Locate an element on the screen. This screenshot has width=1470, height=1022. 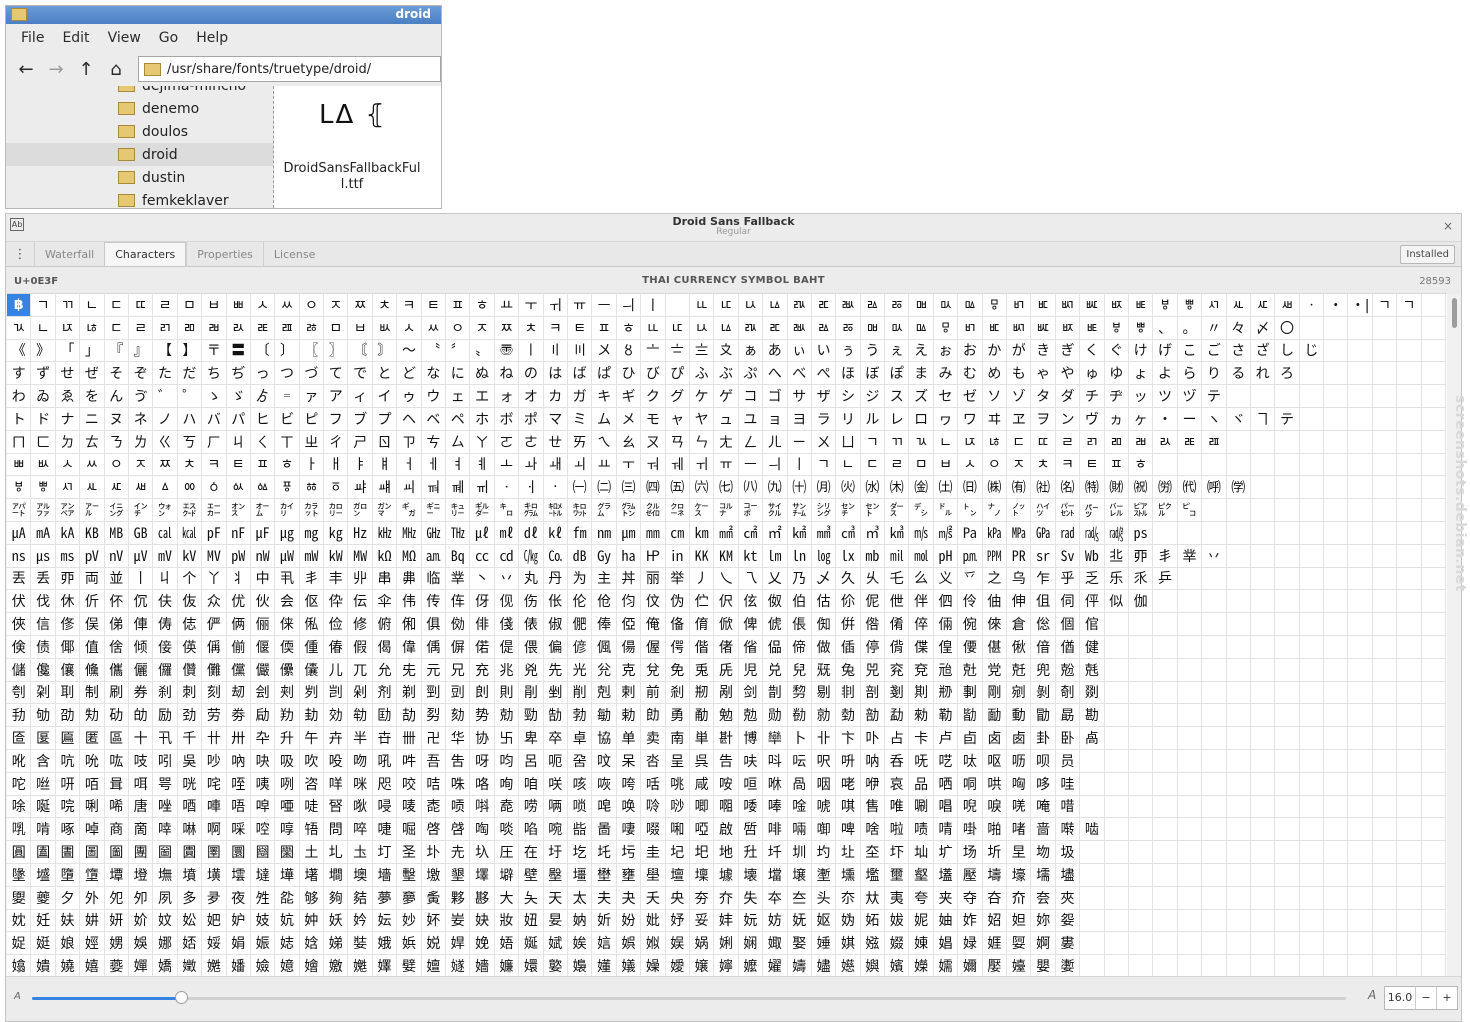
glyph-cell: ㎴ is located at coordinates (92, 556).